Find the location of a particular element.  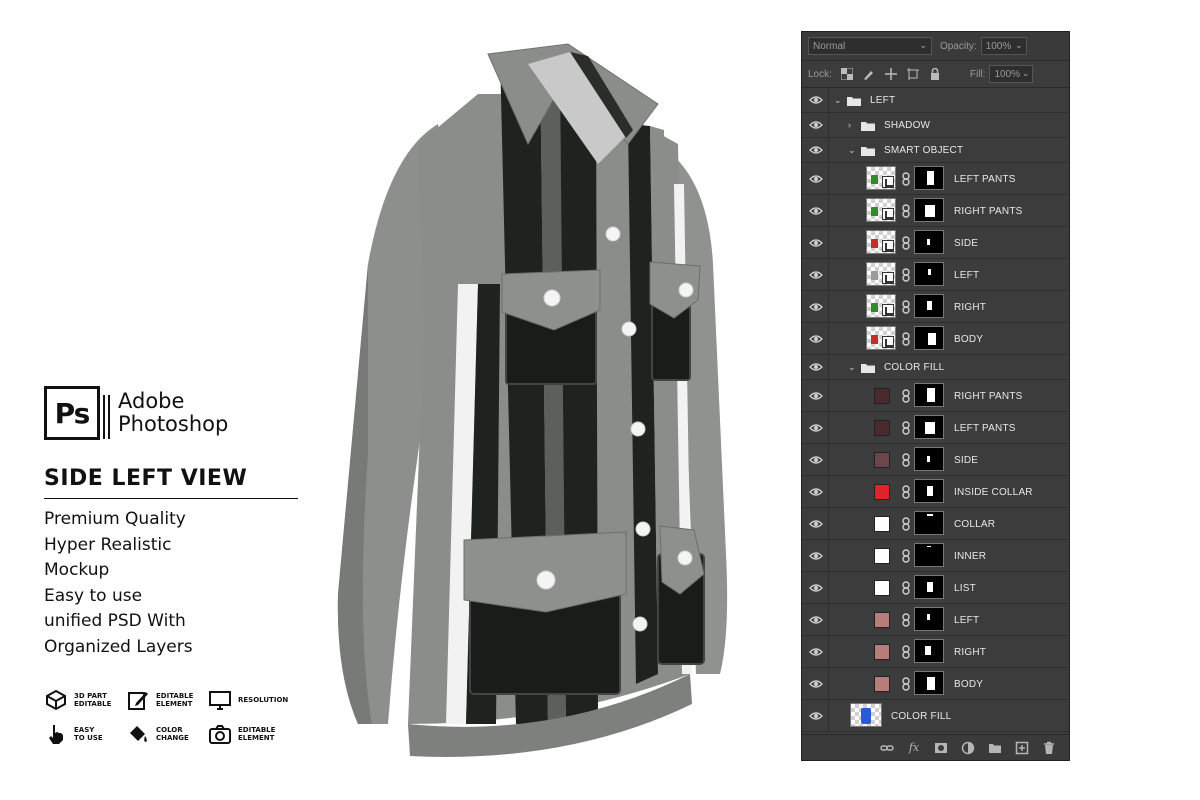

lock-image-pixels-icon is located at coordinates (869, 74).